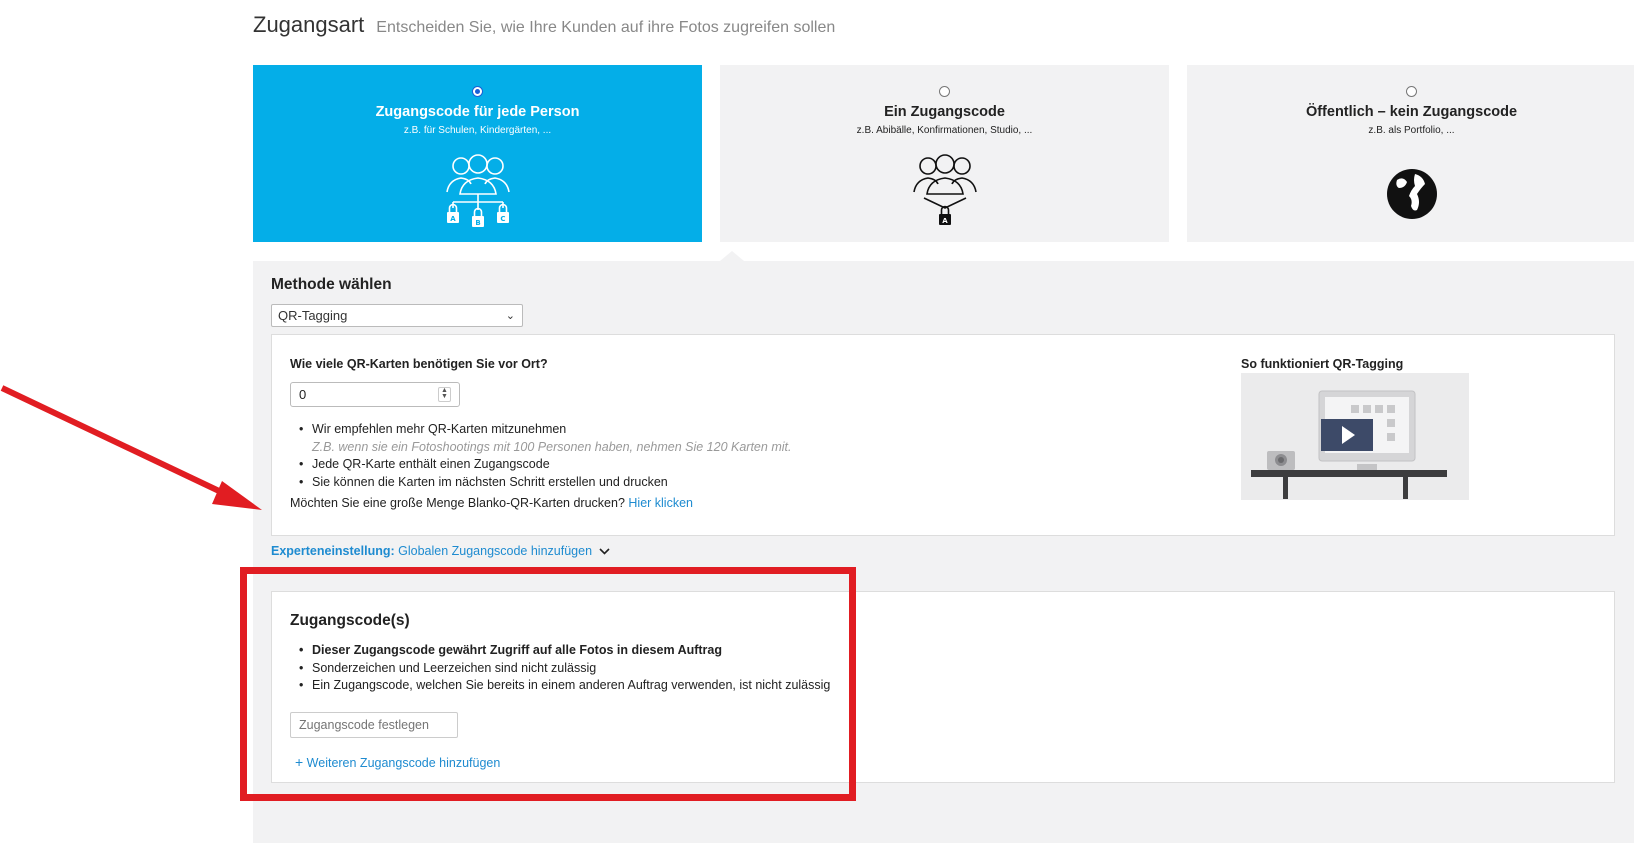  What do you see at coordinates (375, 394) in the screenshot?
I see `qr-count-input: 0 ▲ ▼` at bounding box center [375, 394].